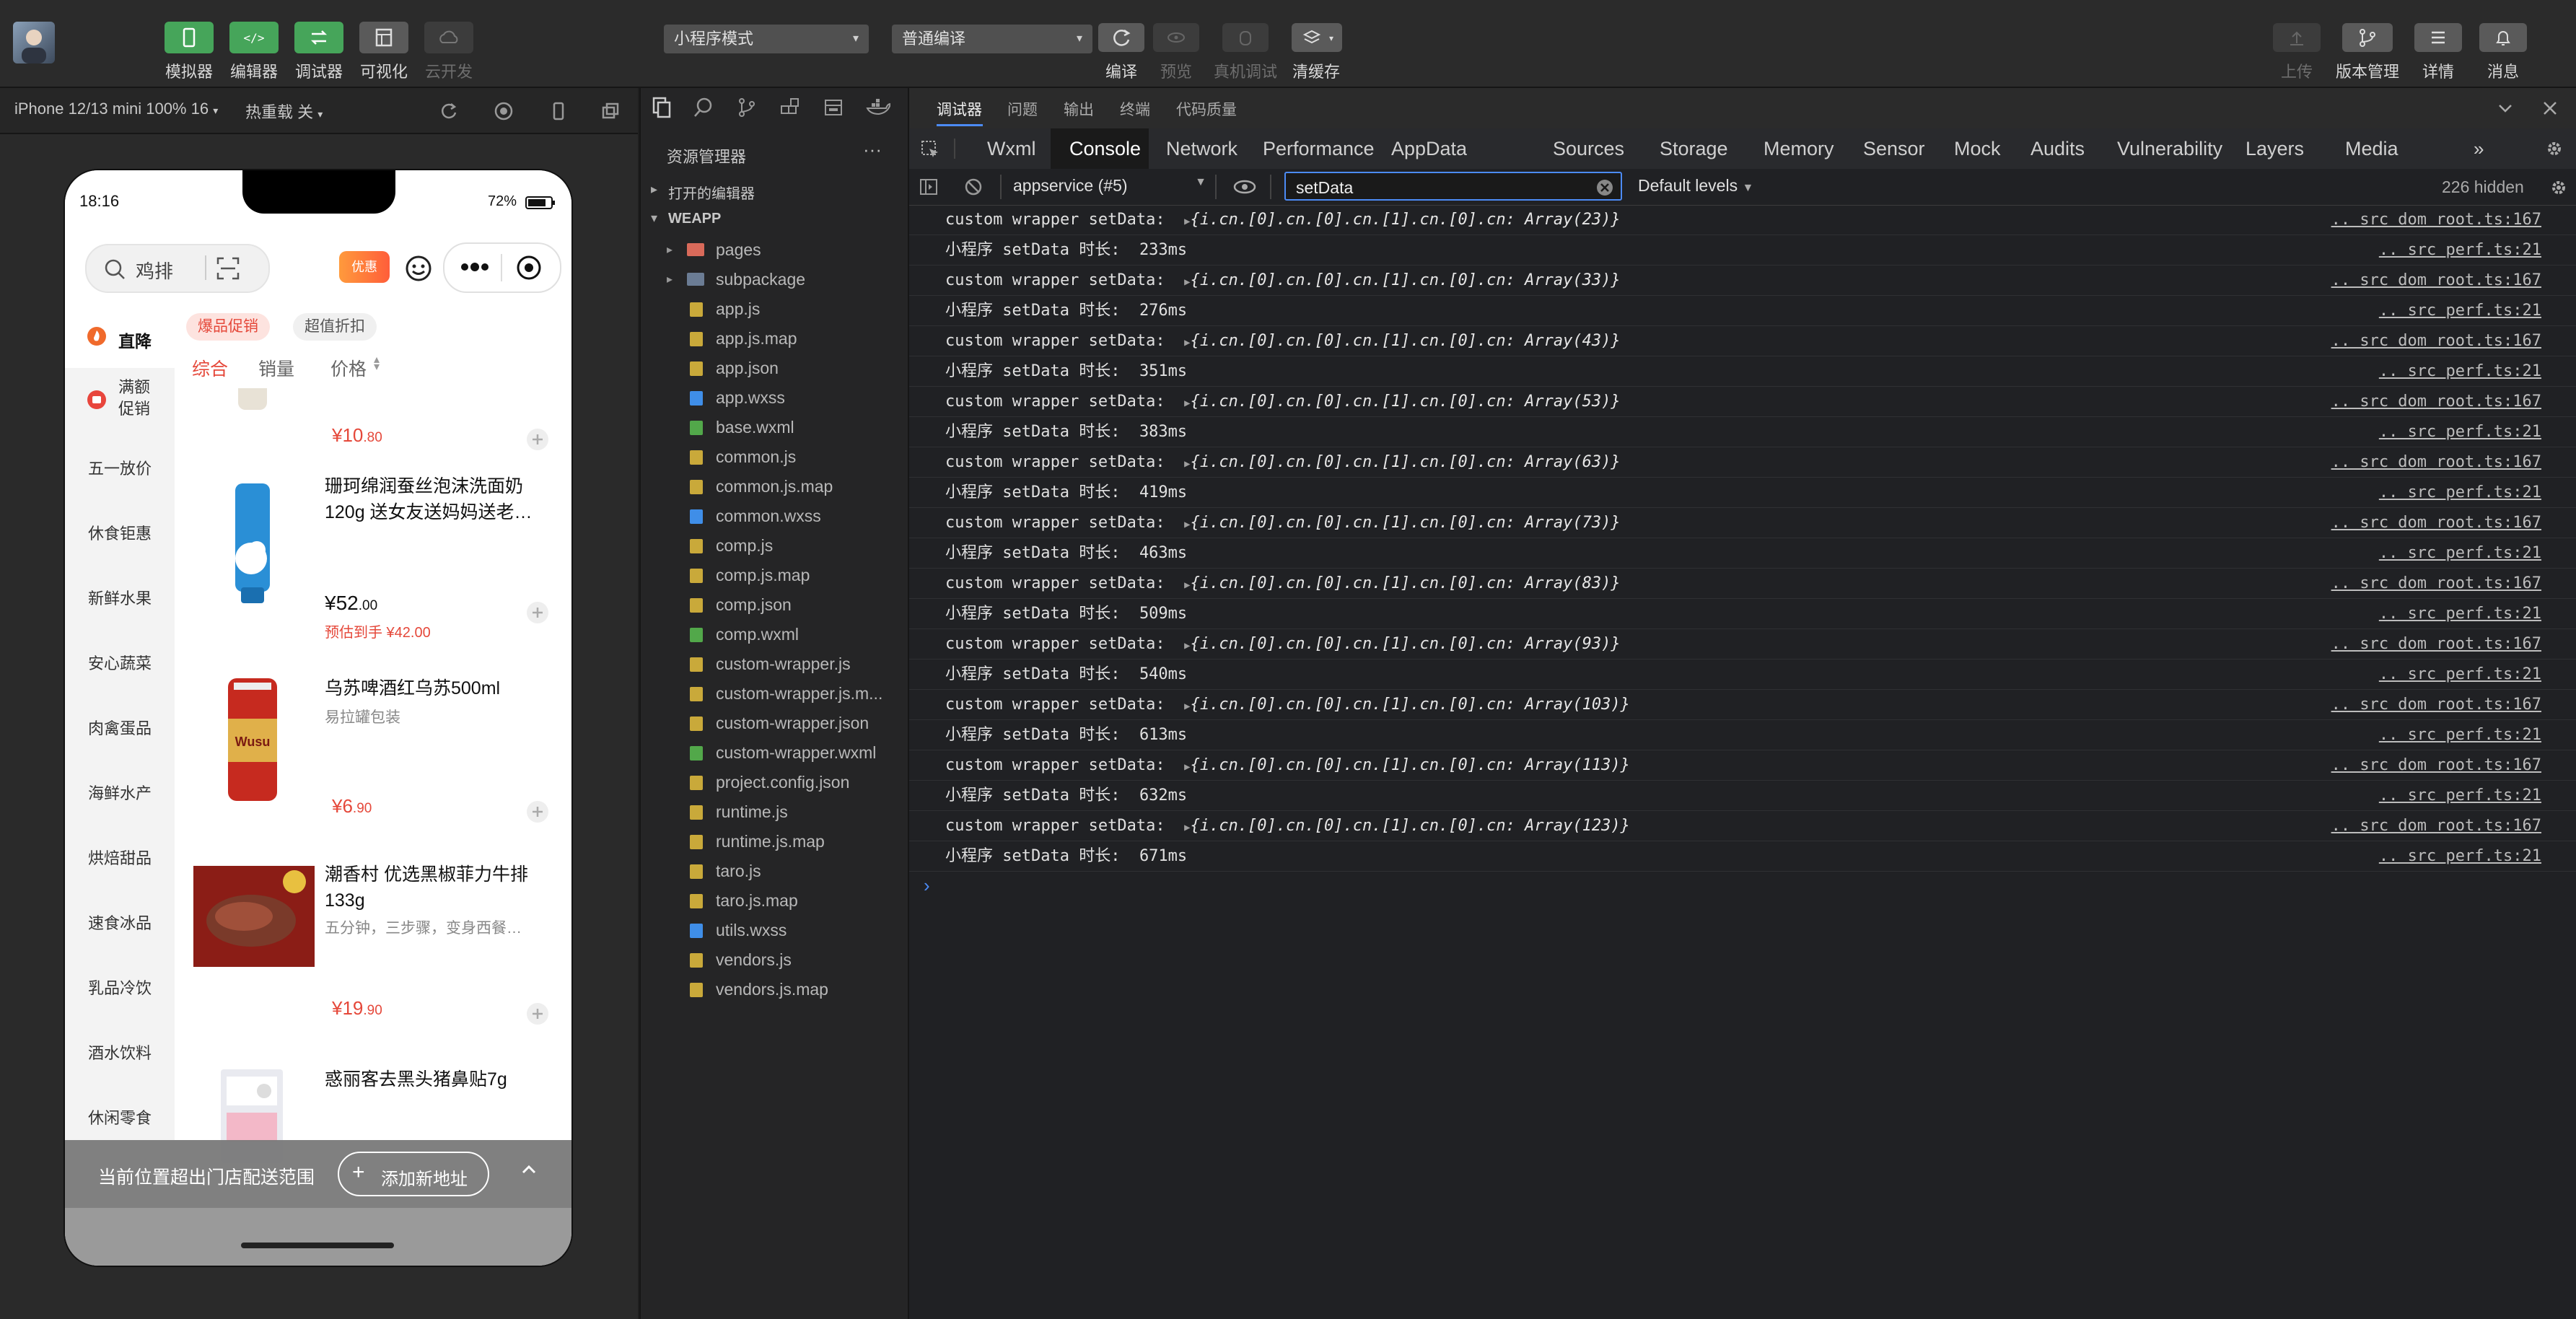 This screenshot has height=1319, width=2576. I want to click on nav-item-7: 海鲜水产, so click(120, 792).